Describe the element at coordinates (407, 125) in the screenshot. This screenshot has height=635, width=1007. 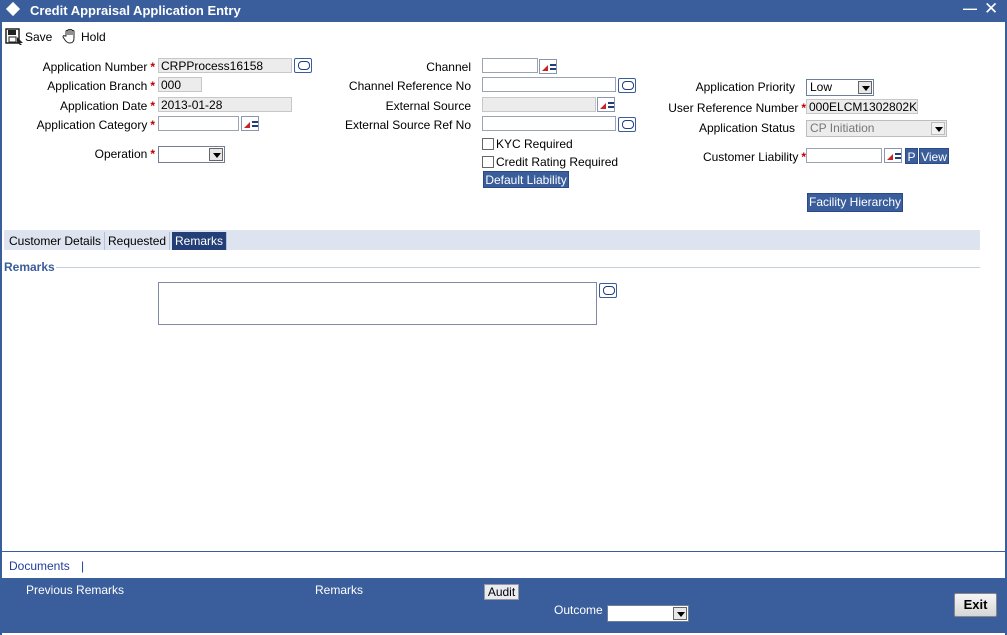
I see `external-source-ref-no-label: External Source Ref No` at that location.